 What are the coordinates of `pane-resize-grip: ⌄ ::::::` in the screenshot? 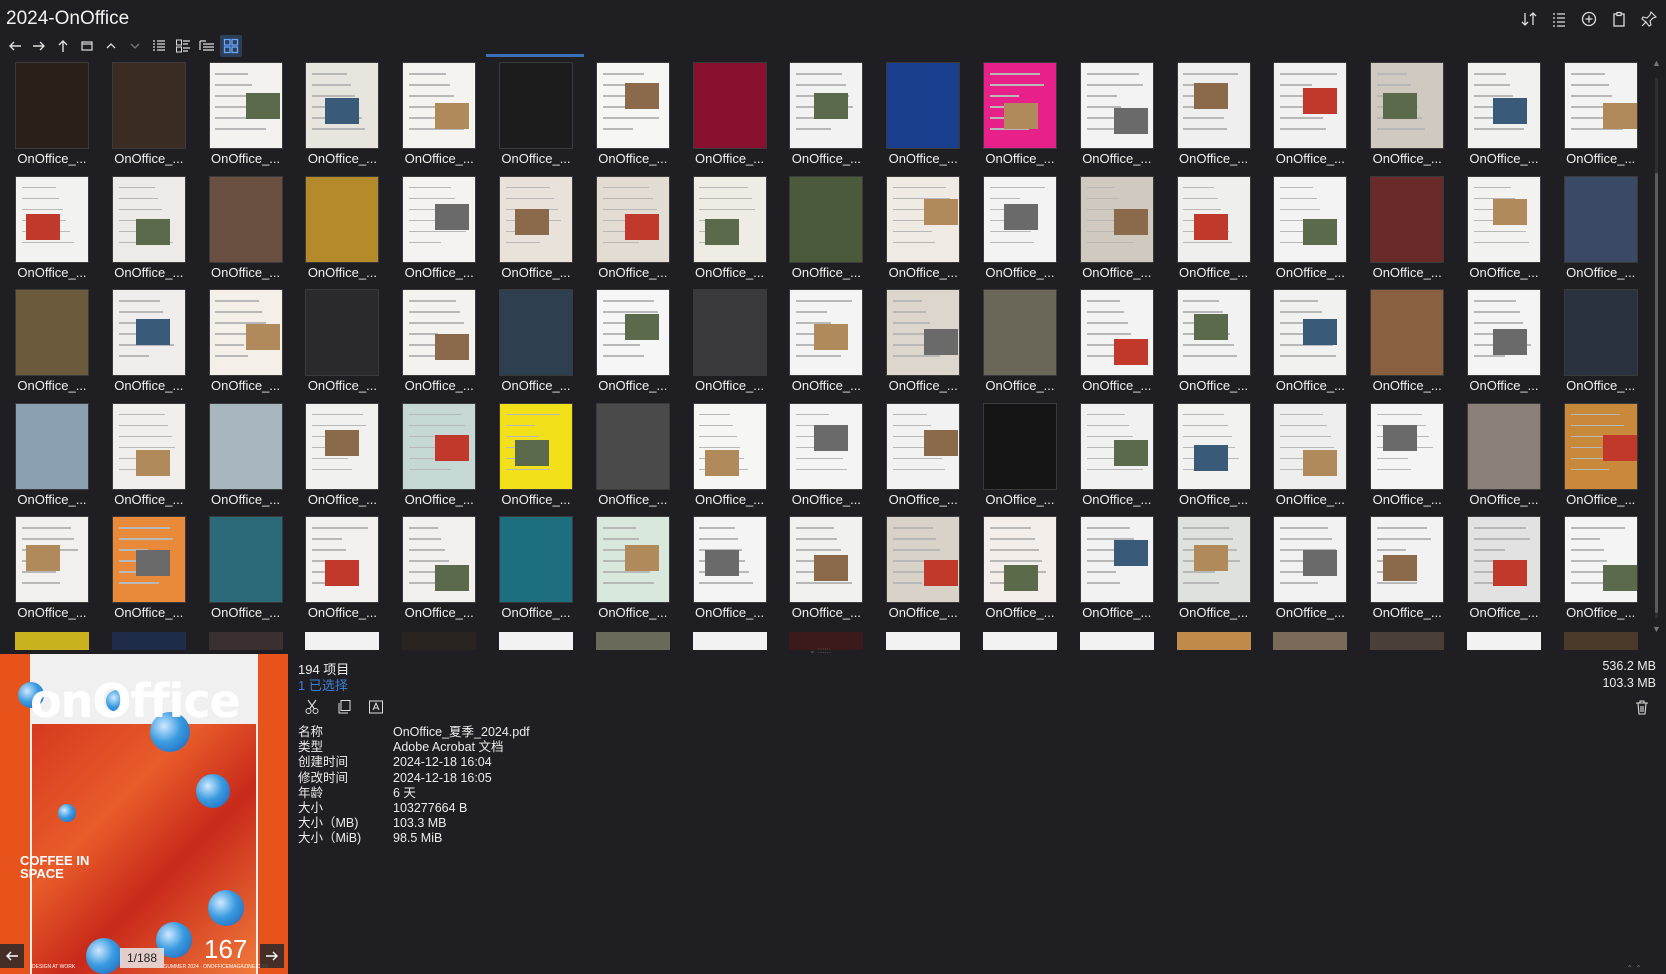 It's located at (820, 651).